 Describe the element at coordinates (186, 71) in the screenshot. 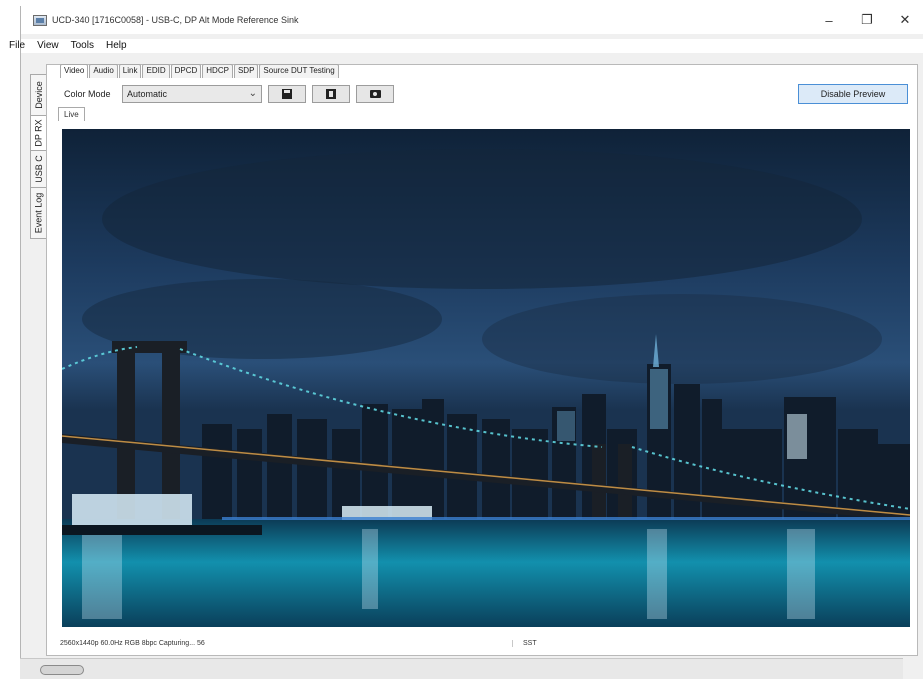

I see `tab-dpcd: DPCD` at that location.